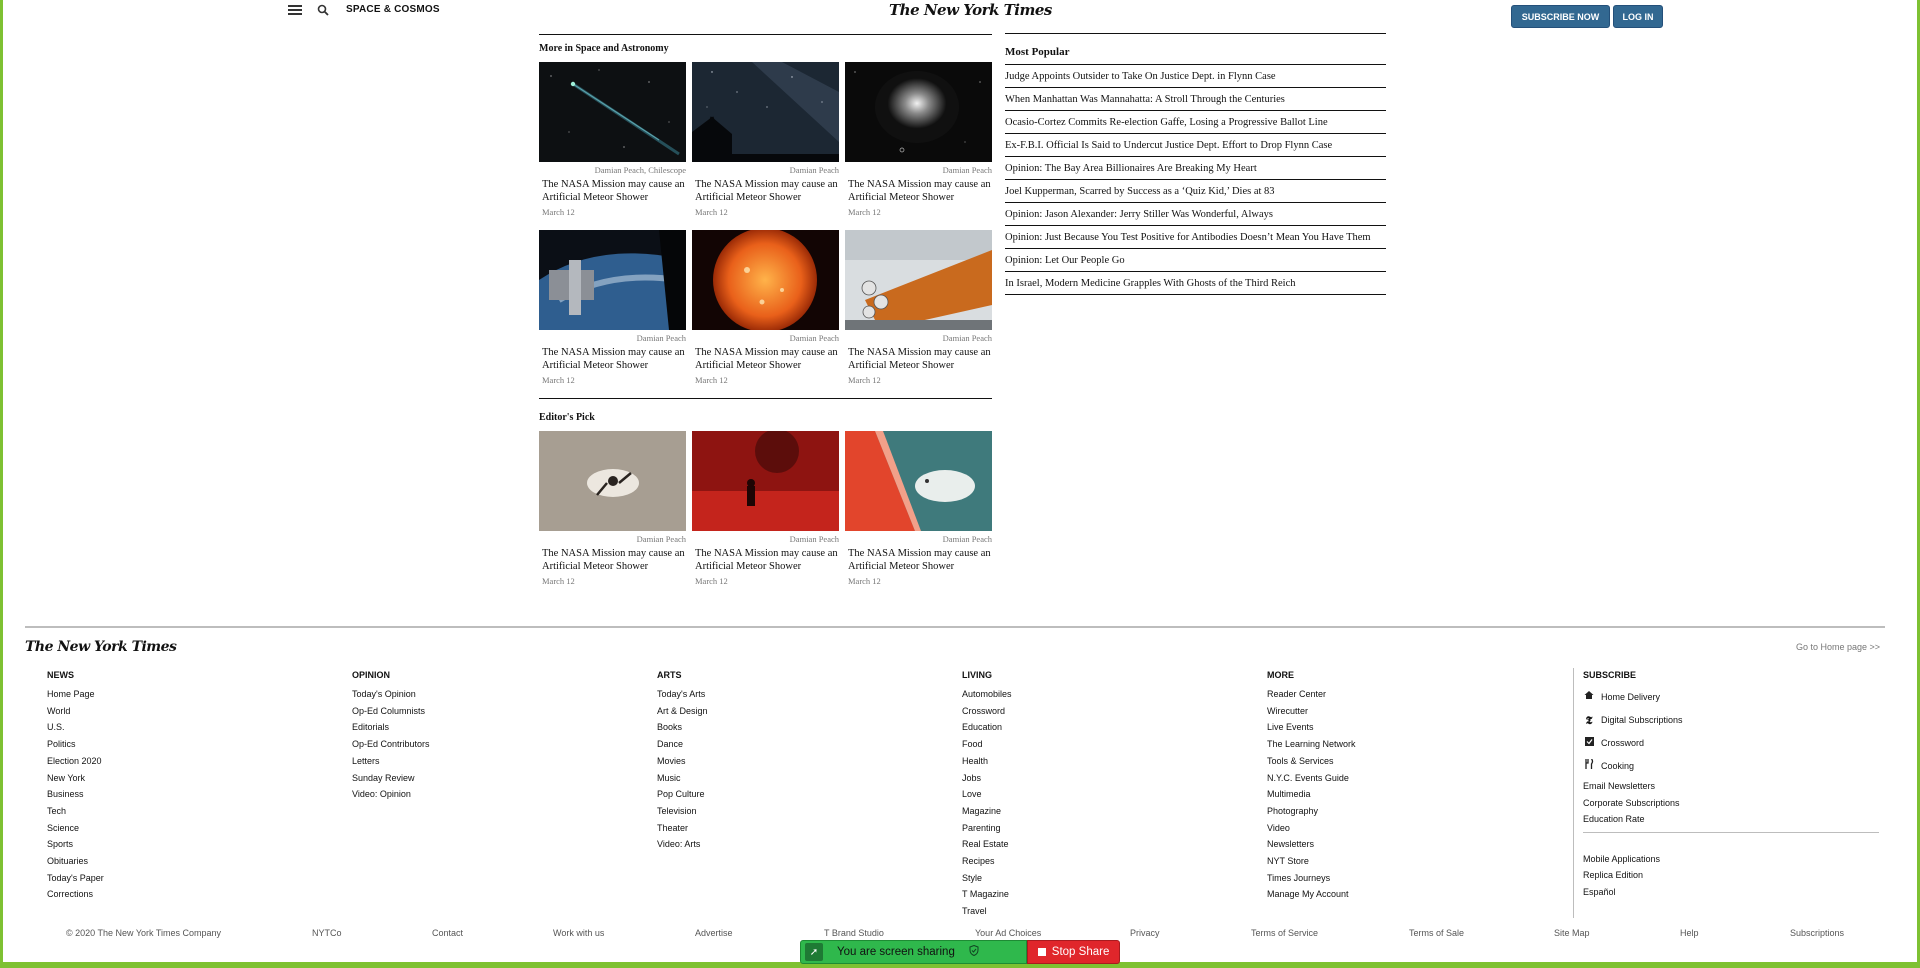  What do you see at coordinates (682, 694) in the screenshot?
I see `footer-link: Today's Arts` at bounding box center [682, 694].